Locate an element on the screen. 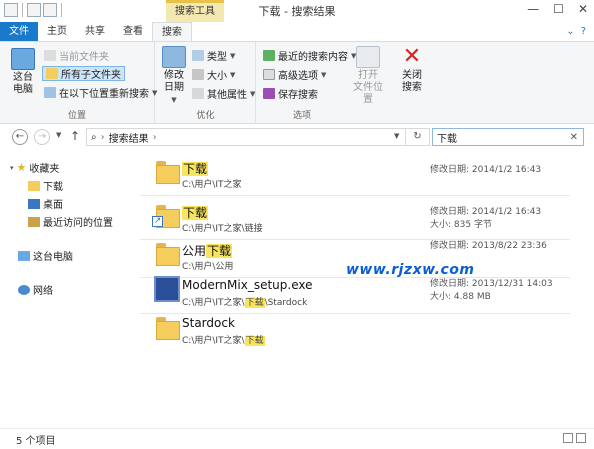 This screenshot has height=449, width=594. kind-button: 类型 ▼ is located at coordinates (213, 55).